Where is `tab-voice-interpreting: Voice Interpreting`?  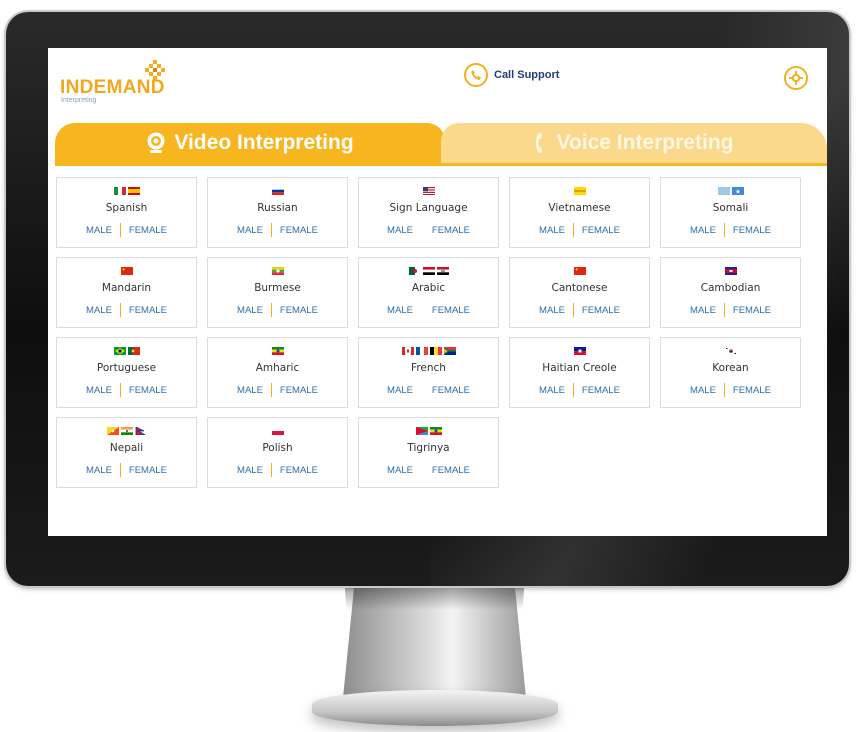
tab-voice-interpreting: Voice Interpreting is located at coordinates (634, 143).